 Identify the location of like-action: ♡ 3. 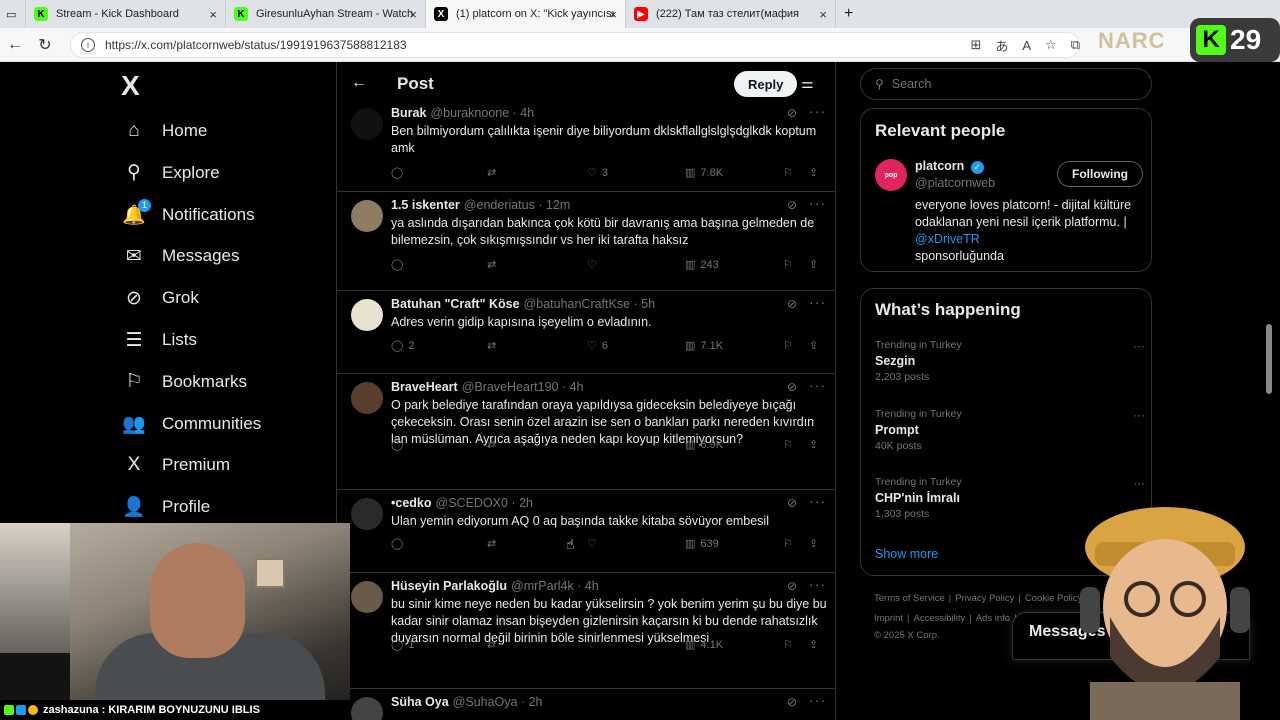
(597, 173).